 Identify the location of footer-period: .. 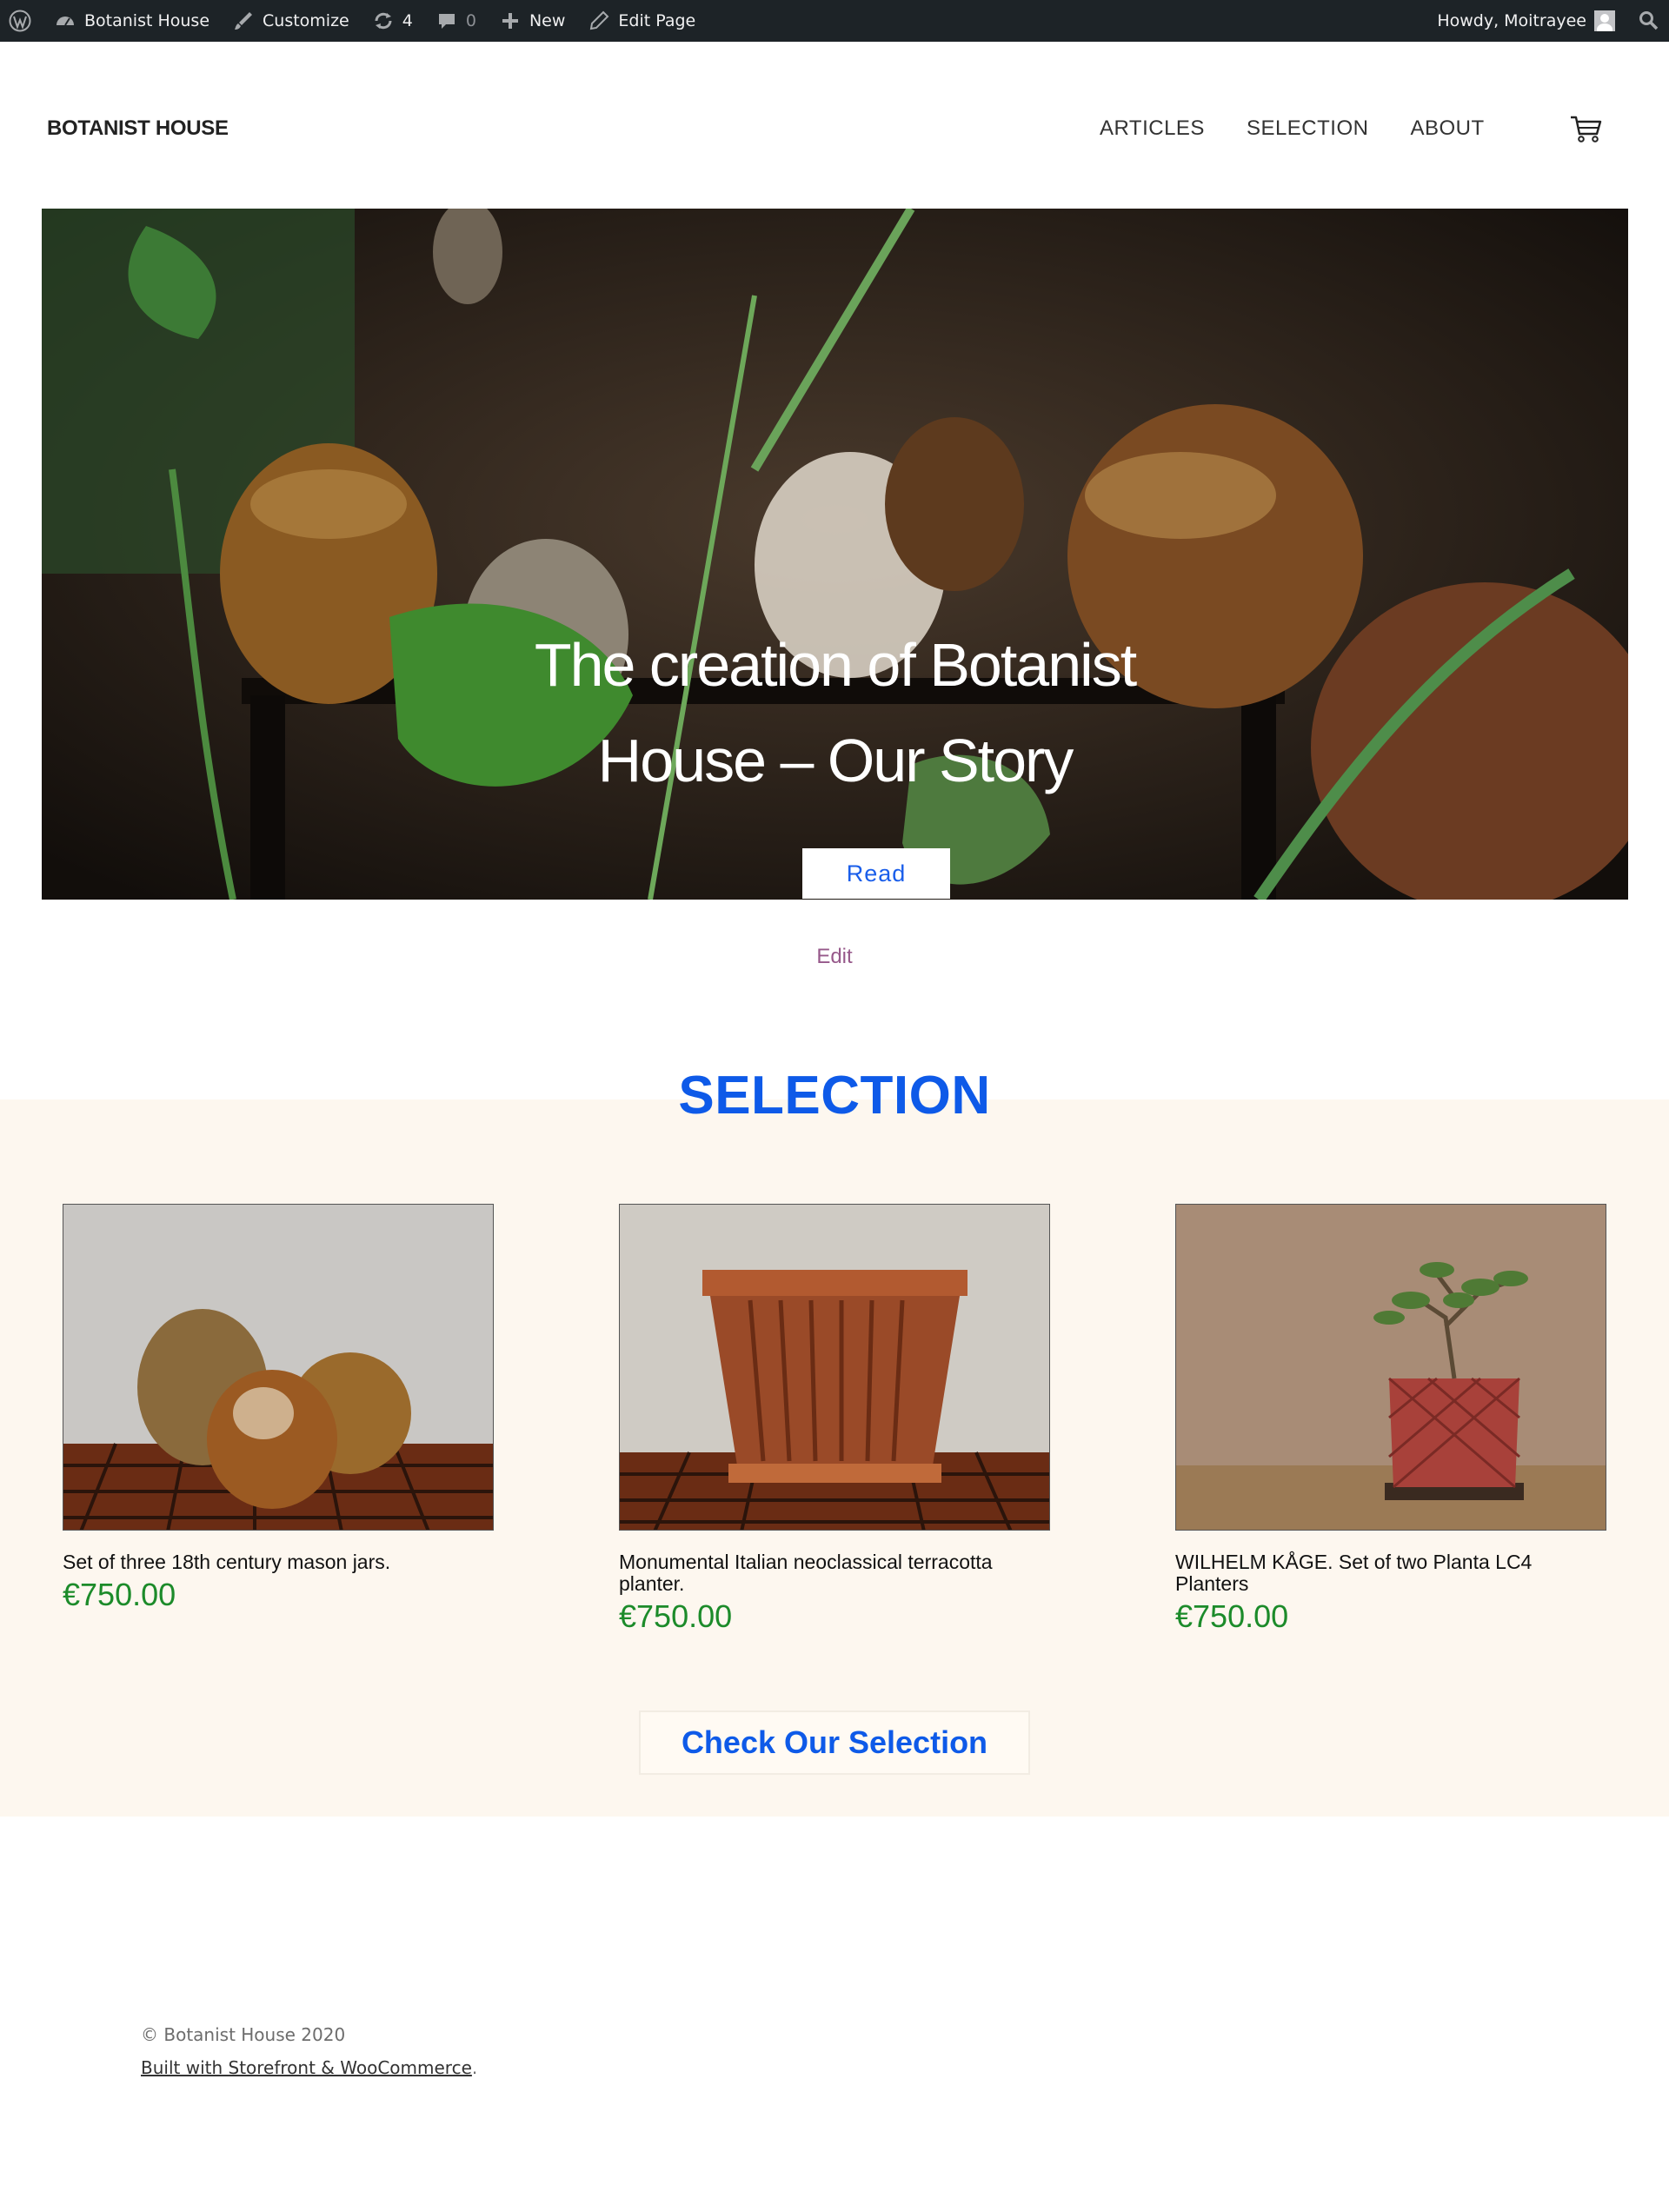
(474, 2067).